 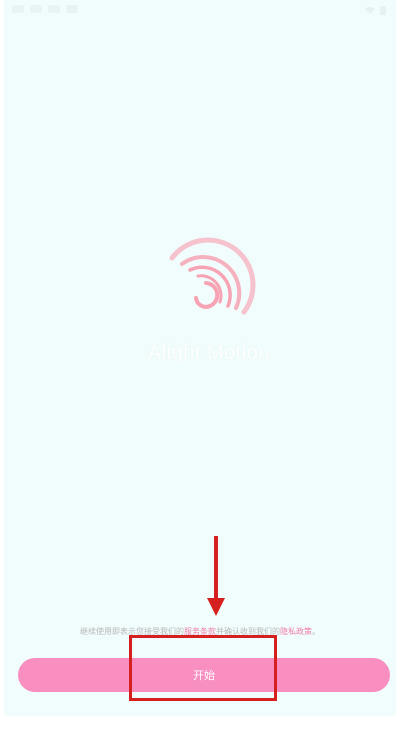 I want to click on alight-motion-logo-icon, so click(x=212, y=276).